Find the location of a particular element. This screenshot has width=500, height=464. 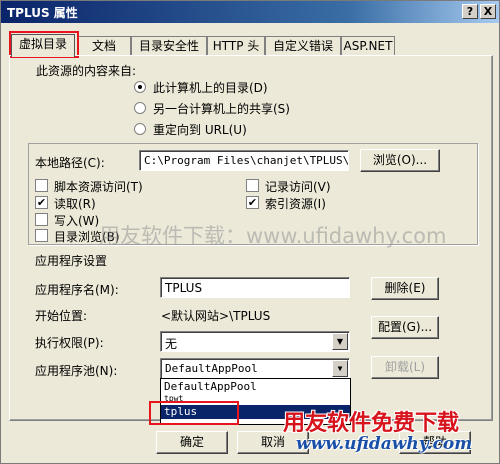

ok-button: 确定 is located at coordinates (192, 442).